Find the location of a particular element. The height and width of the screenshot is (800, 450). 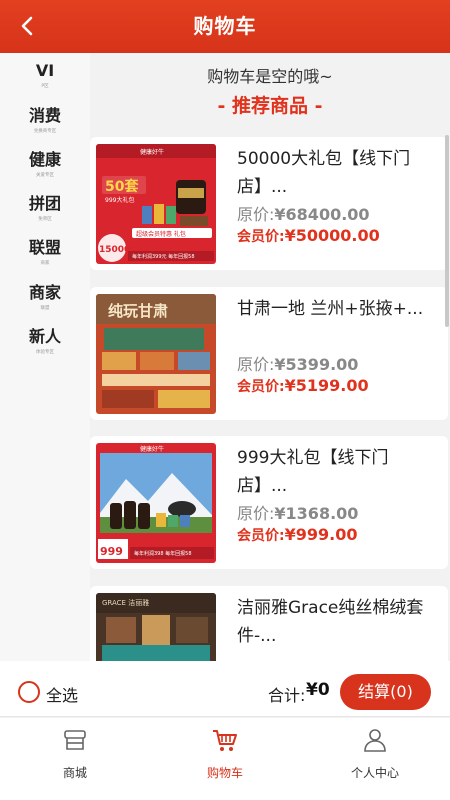

tab-label: 个人中心 is located at coordinates (374, 773).